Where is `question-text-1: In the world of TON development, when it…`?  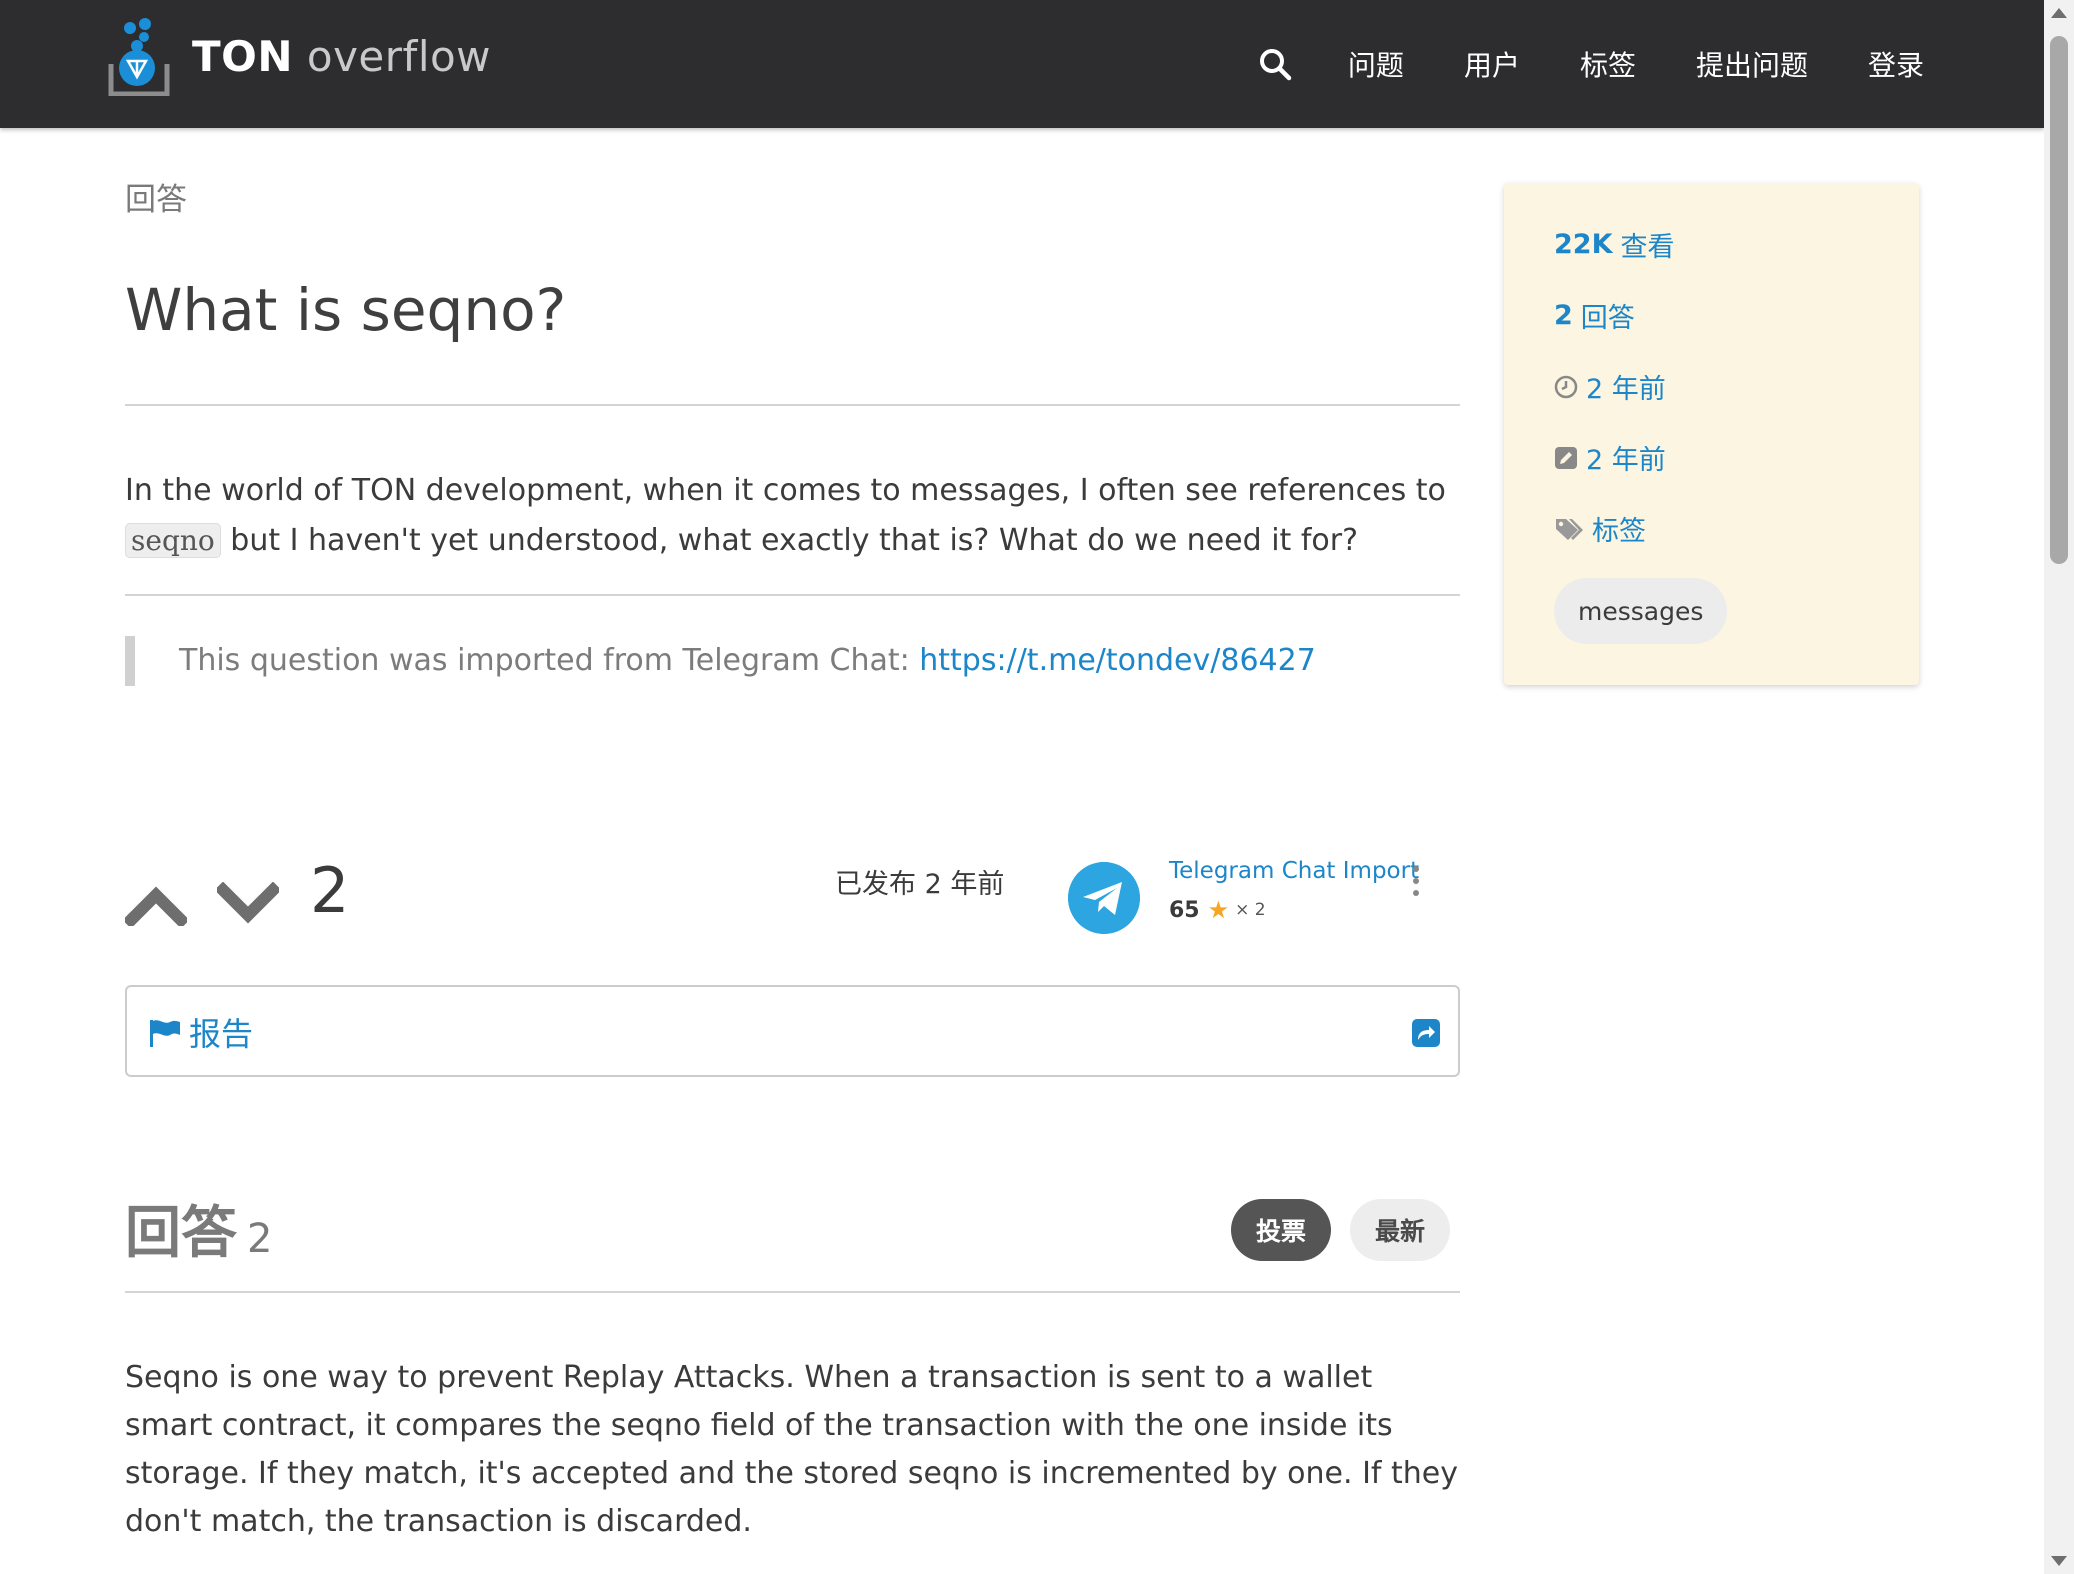
question-text-1: In the world of TON development, when it… is located at coordinates (785, 490).